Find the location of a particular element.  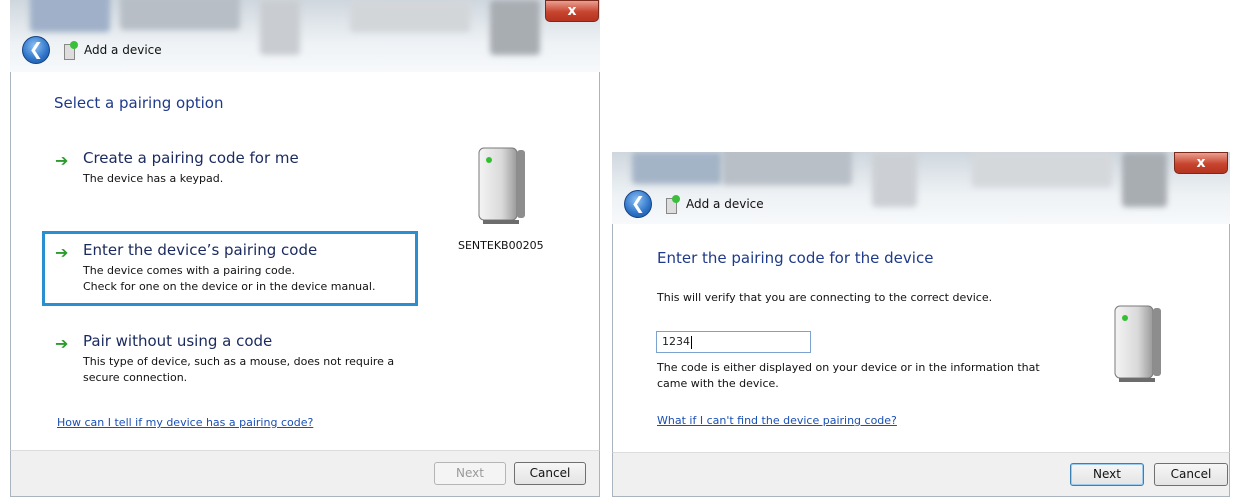

page-heading: Select a pairing option is located at coordinates (139, 103).